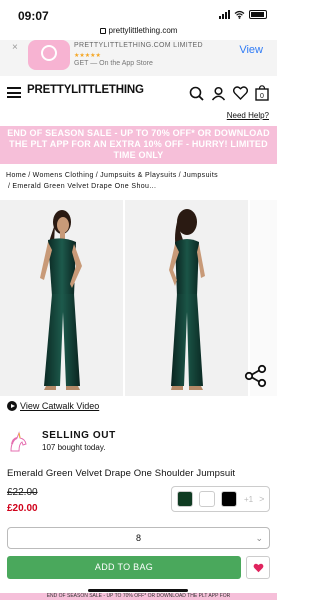 The image size is (320, 600). I want to click on breadcrumb-home: Home, so click(16, 175).